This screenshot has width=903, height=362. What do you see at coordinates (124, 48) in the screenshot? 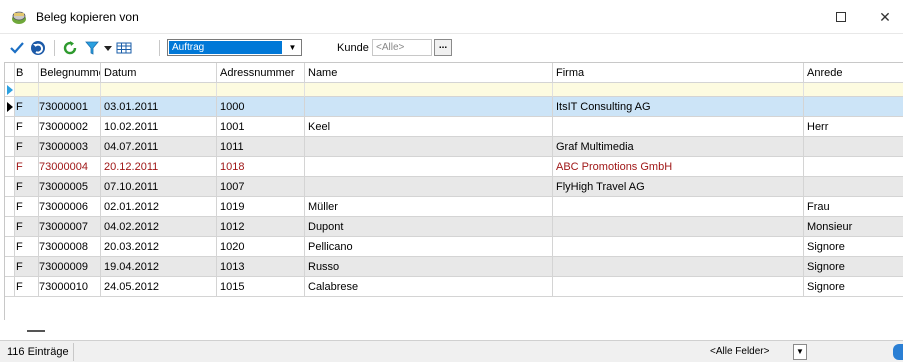
I see `grid-view-icon` at bounding box center [124, 48].